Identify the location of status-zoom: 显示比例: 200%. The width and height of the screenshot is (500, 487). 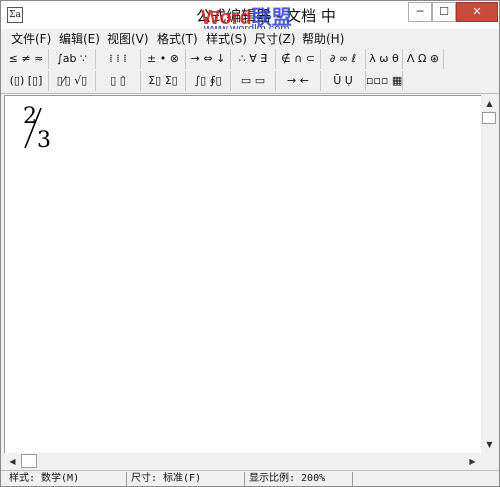
(299, 479).